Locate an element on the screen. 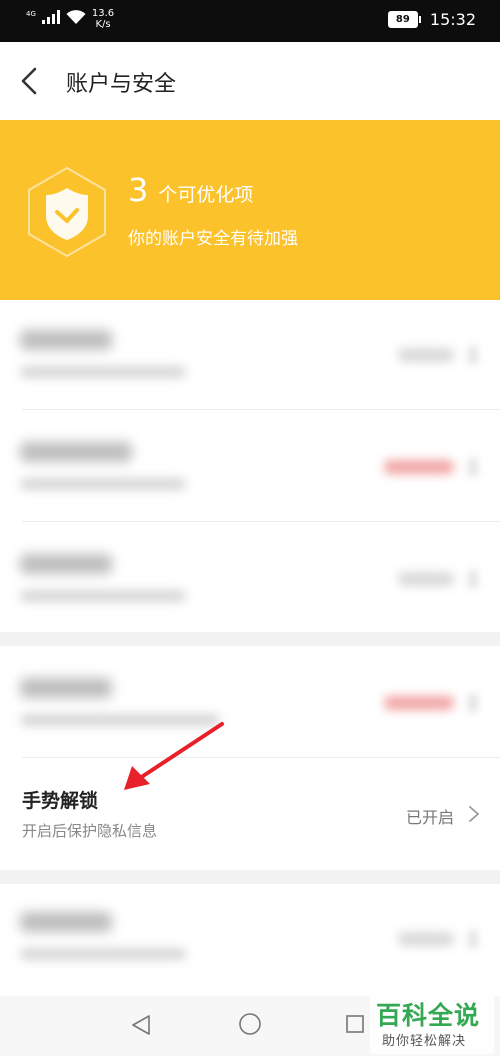 This screenshot has width=500, height=1056. wifi-icon is located at coordinates (76, 17).